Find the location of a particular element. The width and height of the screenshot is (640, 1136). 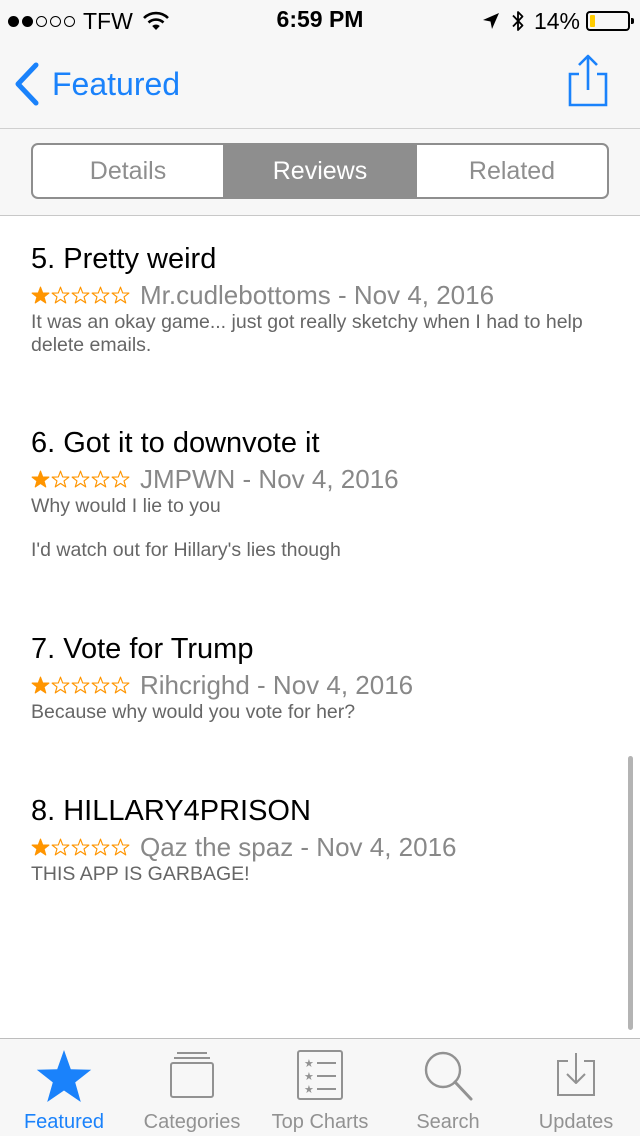

categories-icon is located at coordinates (192, 1075).